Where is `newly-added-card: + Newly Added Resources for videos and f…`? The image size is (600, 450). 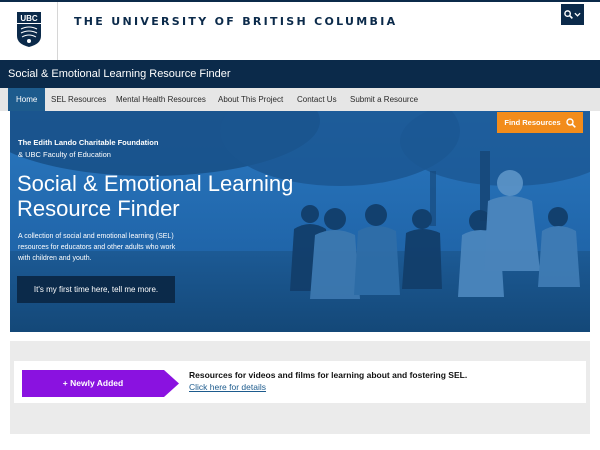 newly-added-card: + Newly Added Resources for videos and f… is located at coordinates (300, 382).